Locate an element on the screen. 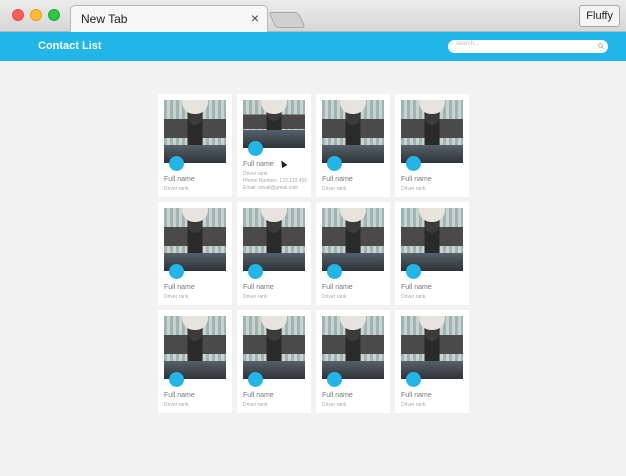 This screenshot has width=626, height=476. browser-chrome: New Tab × Fluffy is located at coordinates (313, 16).